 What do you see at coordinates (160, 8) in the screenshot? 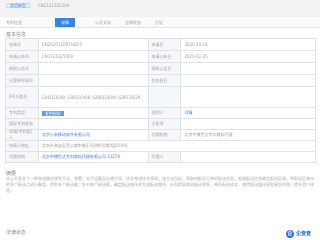
I see `top-bar: 实用新型 CN112132530A` at bounding box center [160, 8].